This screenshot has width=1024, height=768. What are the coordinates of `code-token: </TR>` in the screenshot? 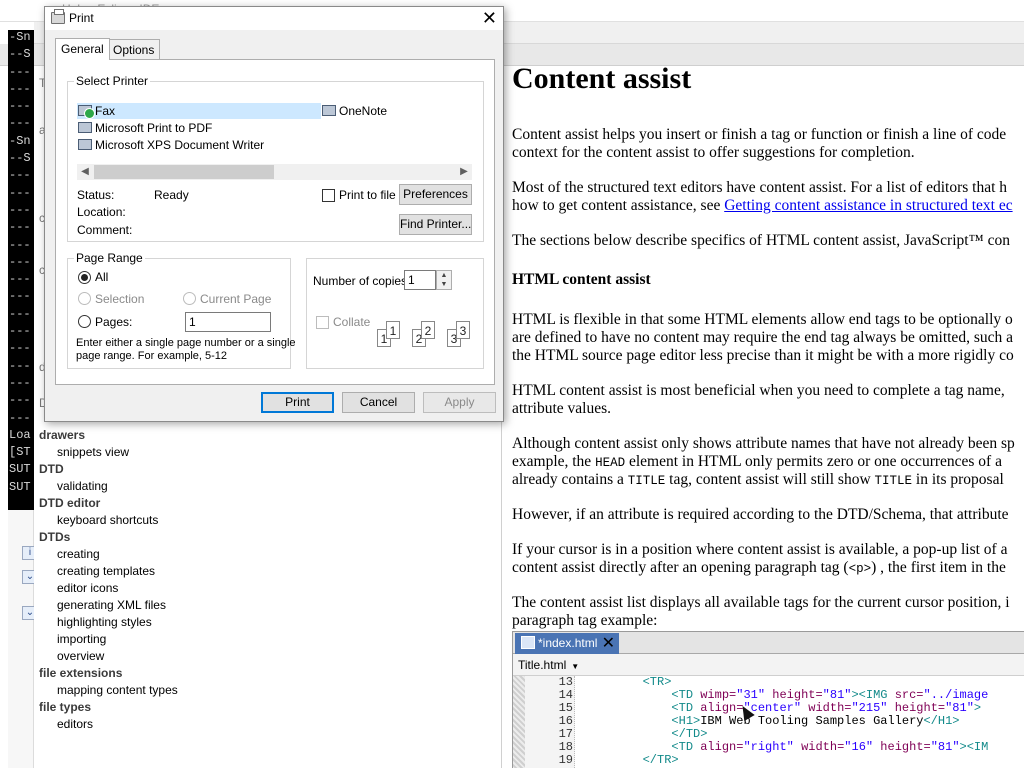 It's located at (660, 760).